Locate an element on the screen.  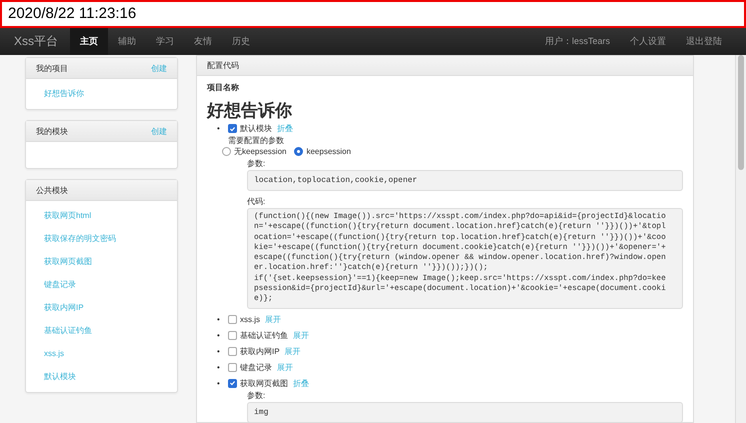
sidebar-item: 获取网页截图 is located at coordinates (101, 262).